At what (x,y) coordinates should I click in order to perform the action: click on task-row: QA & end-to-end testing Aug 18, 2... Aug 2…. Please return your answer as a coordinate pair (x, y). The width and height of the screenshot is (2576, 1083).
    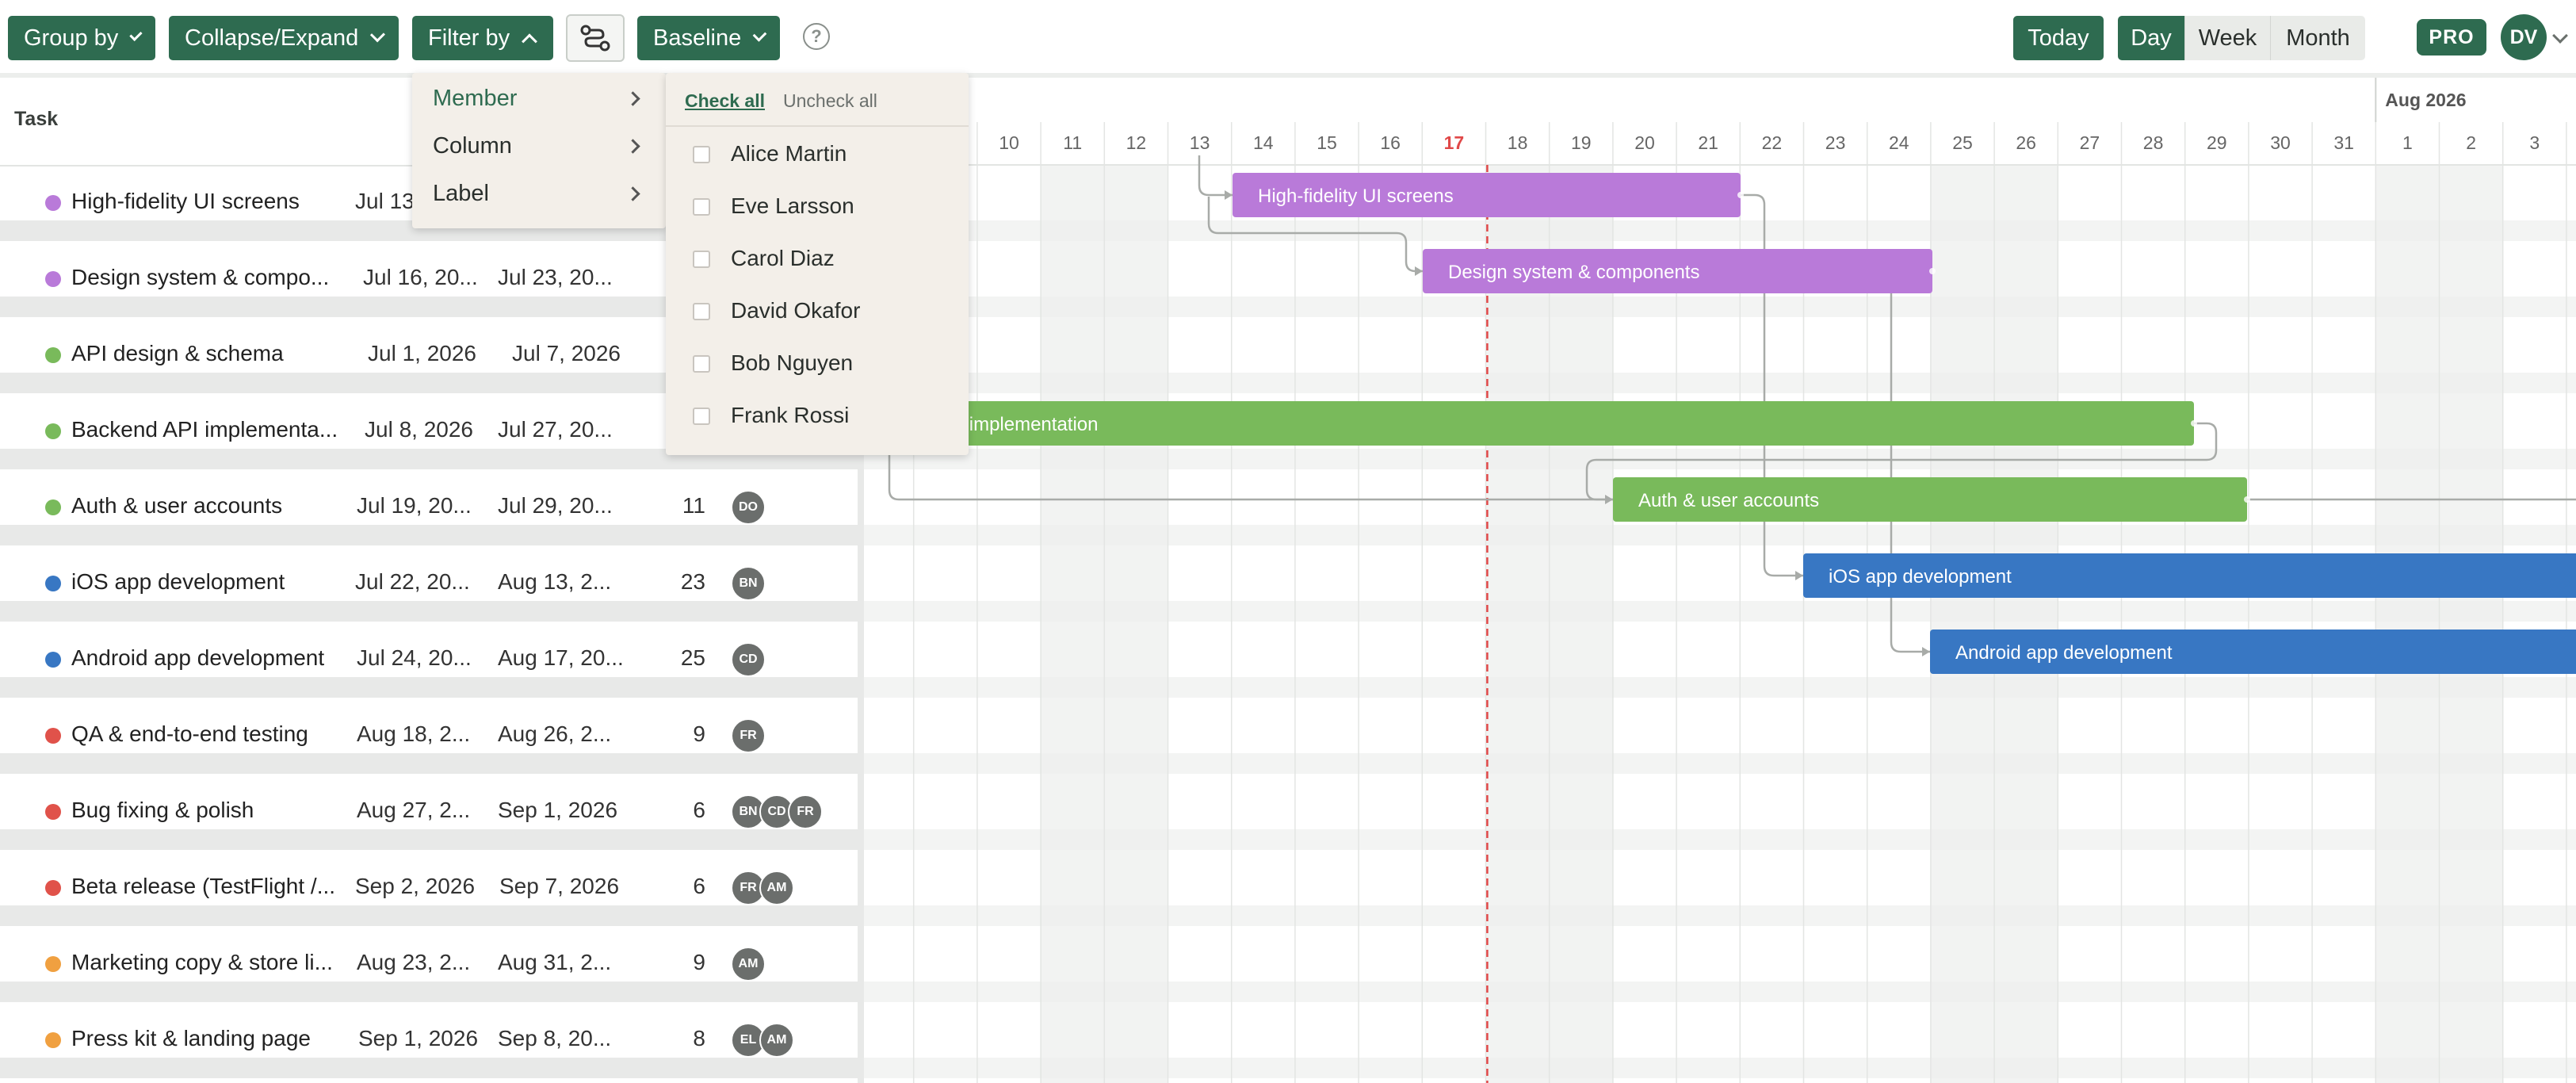
    Looking at the image, I should click on (429, 736).